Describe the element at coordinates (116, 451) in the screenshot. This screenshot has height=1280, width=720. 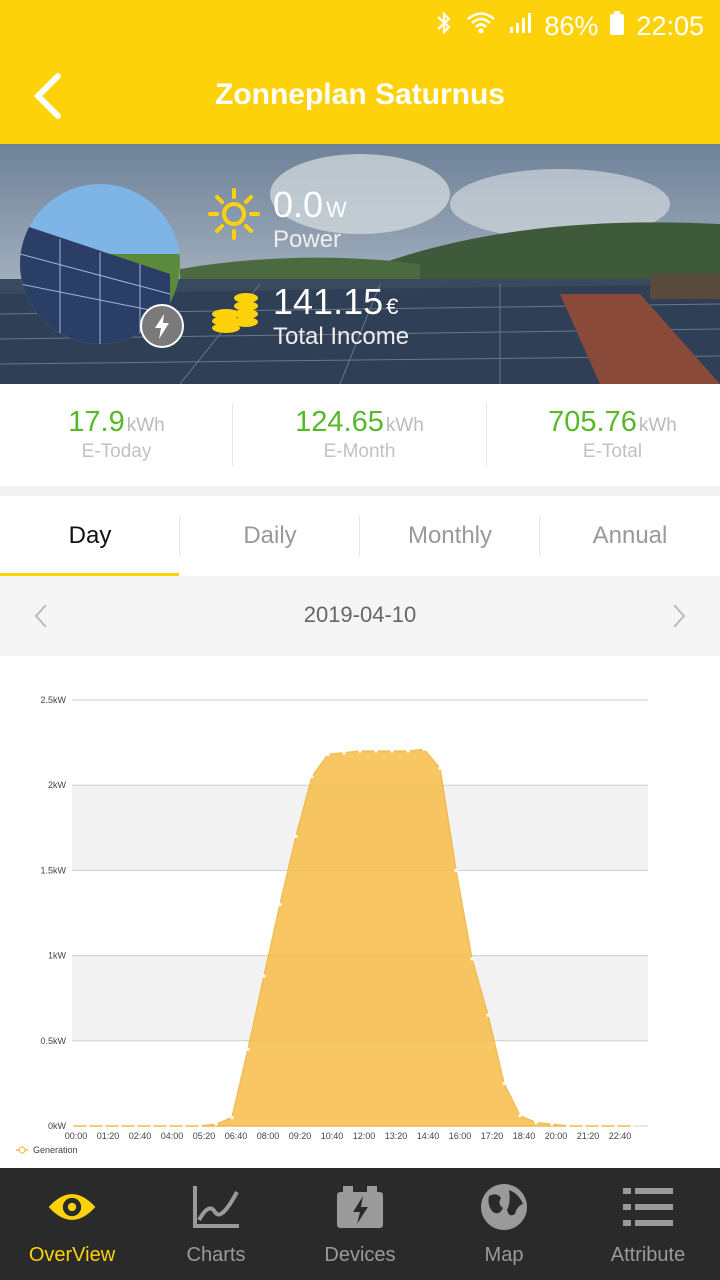
I see `stat-label: E-Today` at that location.